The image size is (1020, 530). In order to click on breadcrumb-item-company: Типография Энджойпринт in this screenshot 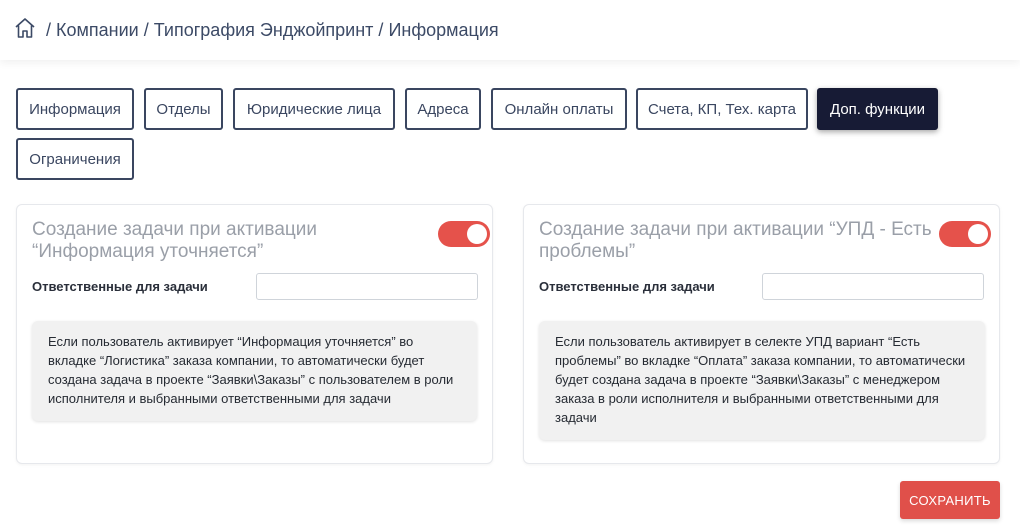, I will do `click(264, 30)`.